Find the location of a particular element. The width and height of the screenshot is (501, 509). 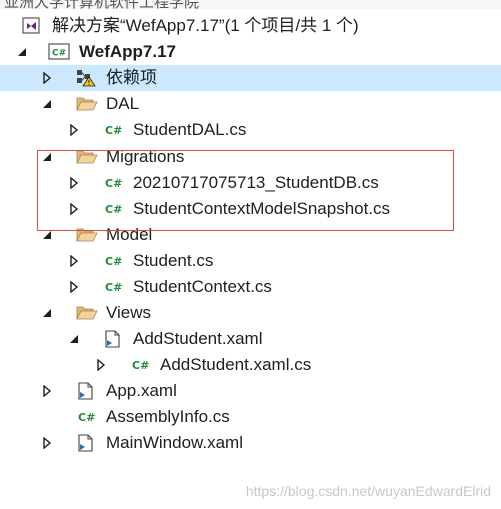

file-label-addstudent-cs: AddStudent.xaml.cs is located at coordinates (236, 364).